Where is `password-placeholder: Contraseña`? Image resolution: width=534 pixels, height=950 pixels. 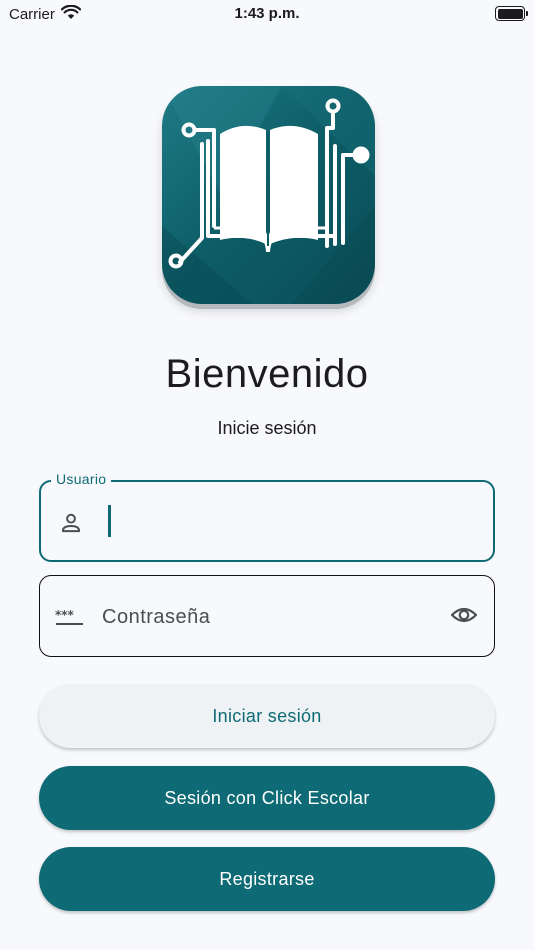 password-placeholder: Contraseña is located at coordinates (156, 617).